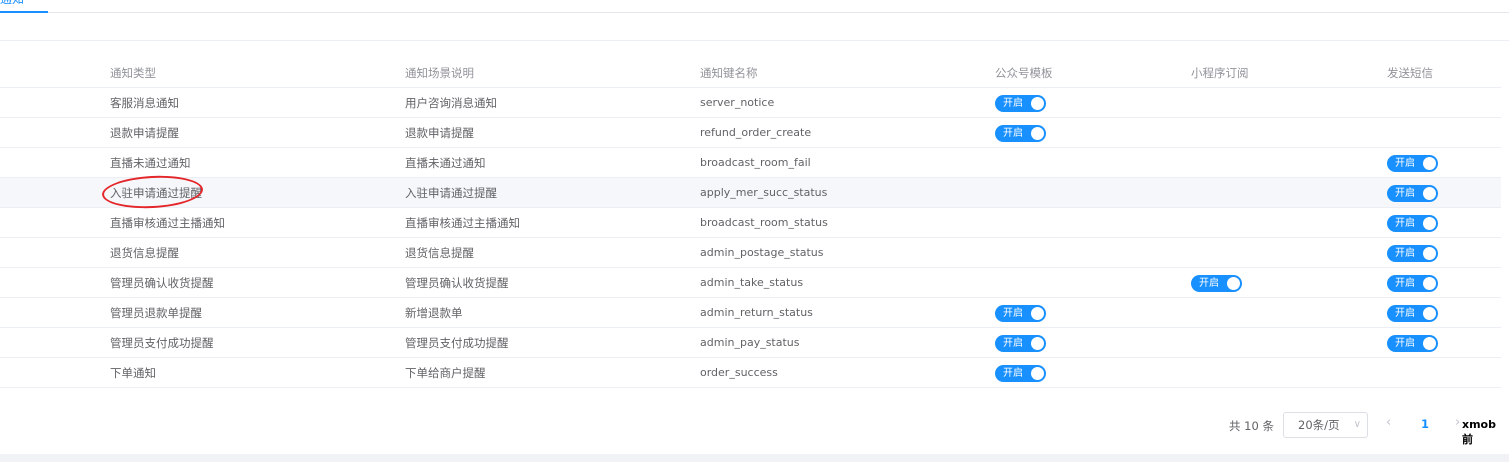  I want to click on mini-subscribe-switch: 开启, so click(1216, 283).